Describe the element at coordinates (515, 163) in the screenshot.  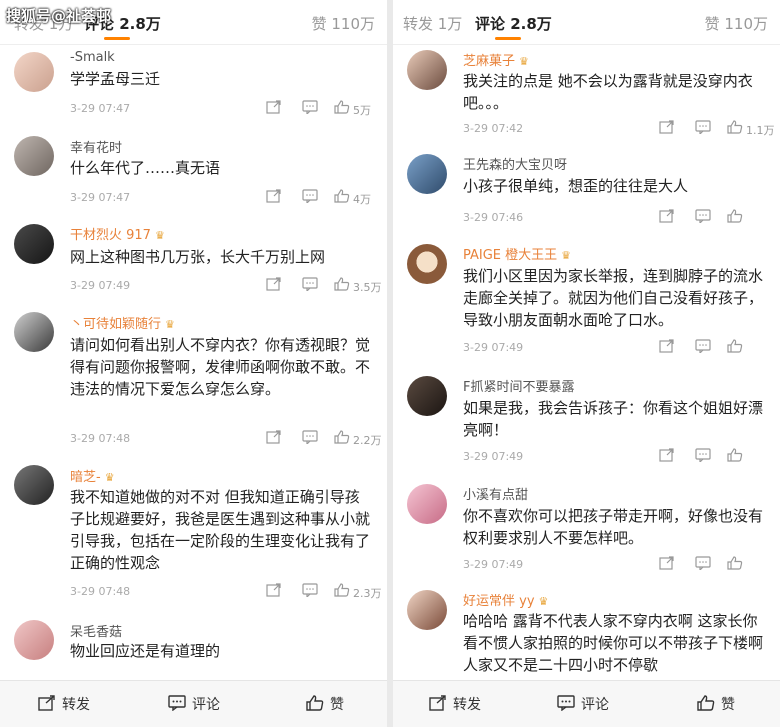
I see `comment-author: 王先森的大宝贝呀` at that location.